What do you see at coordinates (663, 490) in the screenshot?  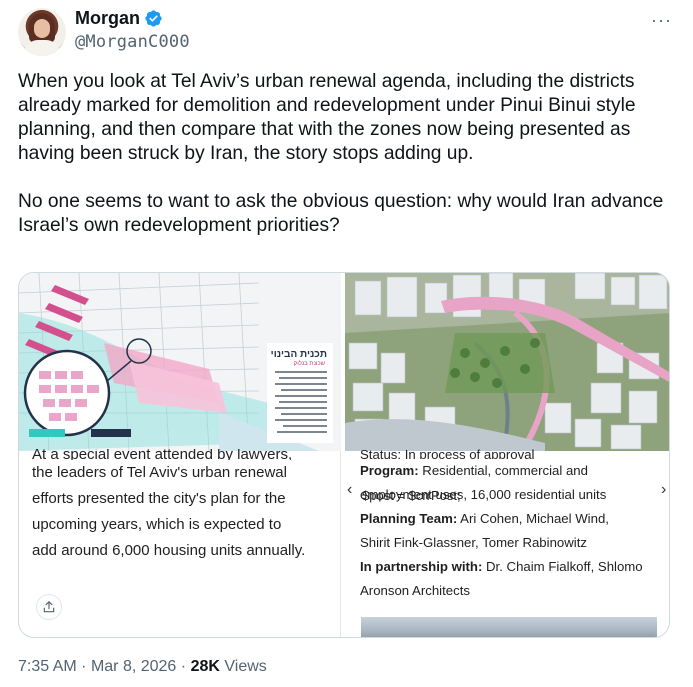 I see `carousel-next-icon: ›` at bounding box center [663, 490].